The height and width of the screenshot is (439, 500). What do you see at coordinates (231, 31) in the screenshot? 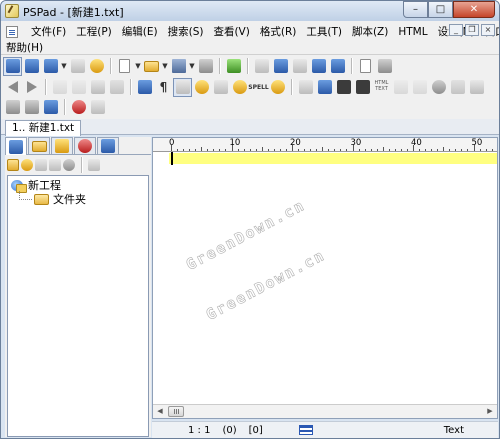
I see `menu-view: 查看(V)` at bounding box center [231, 31].